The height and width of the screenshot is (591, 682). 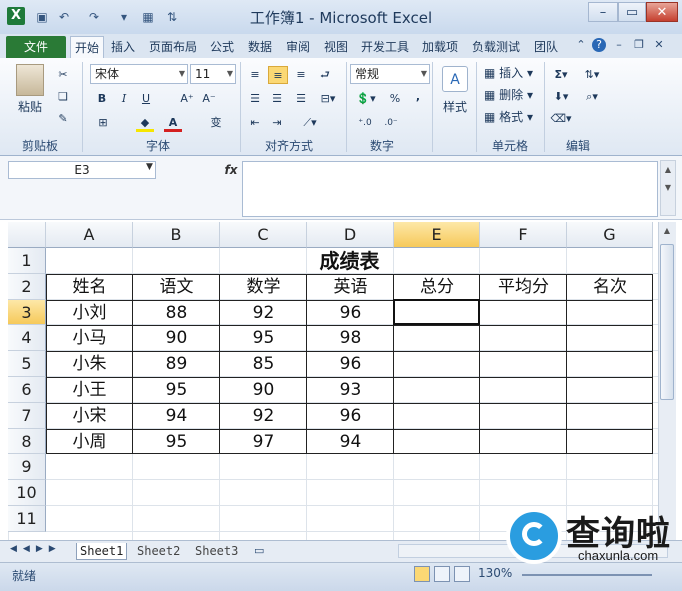 I want to click on sheet-tab-sheet2: Sheet2, so click(x=158, y=551).